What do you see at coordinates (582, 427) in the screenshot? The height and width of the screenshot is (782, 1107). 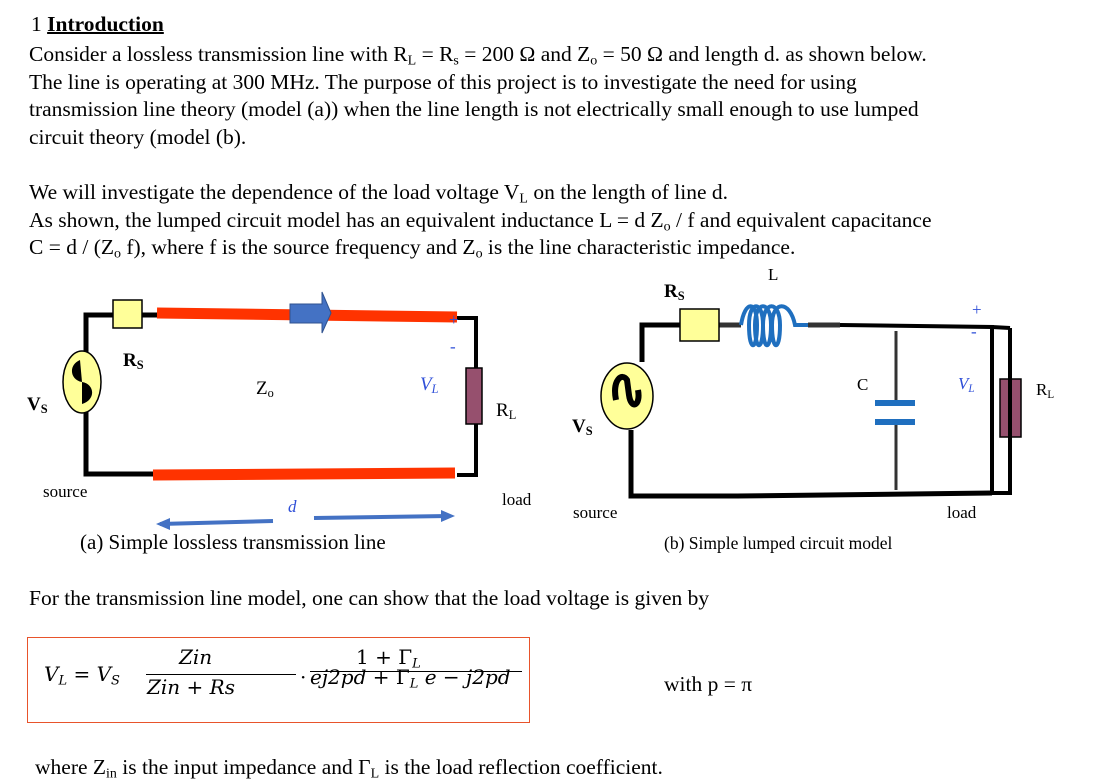 I see `fig-b-vs-label: VS` at bounding box center [582, 427].